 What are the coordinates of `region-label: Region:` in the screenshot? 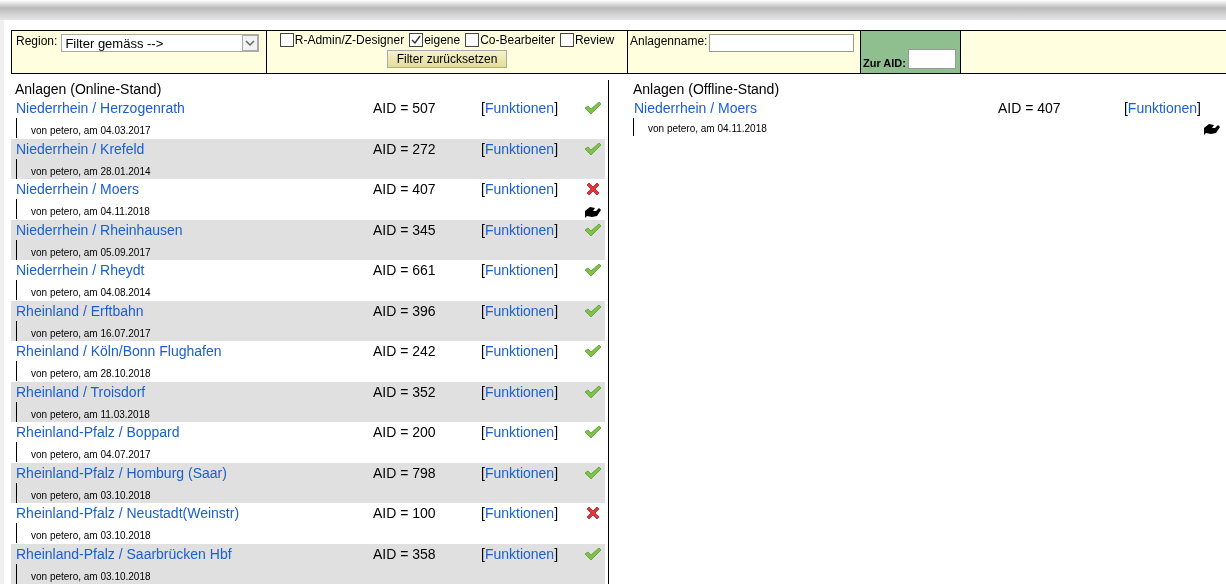 It's located at (37, 41).